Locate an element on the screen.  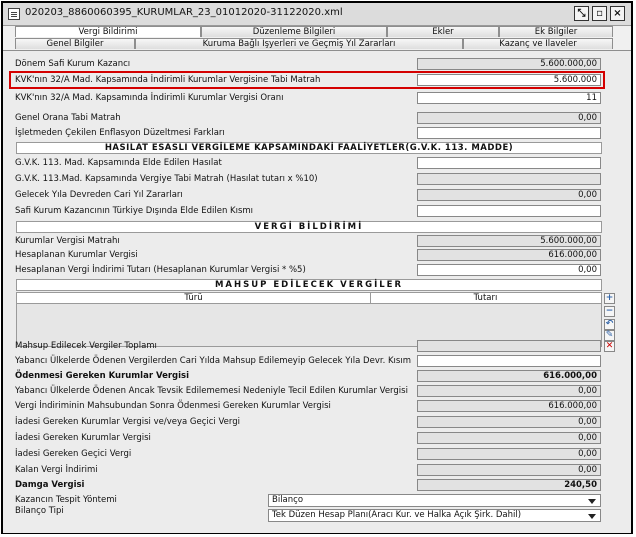
gvk-hasilat-field is located at coordinates (509, 163).